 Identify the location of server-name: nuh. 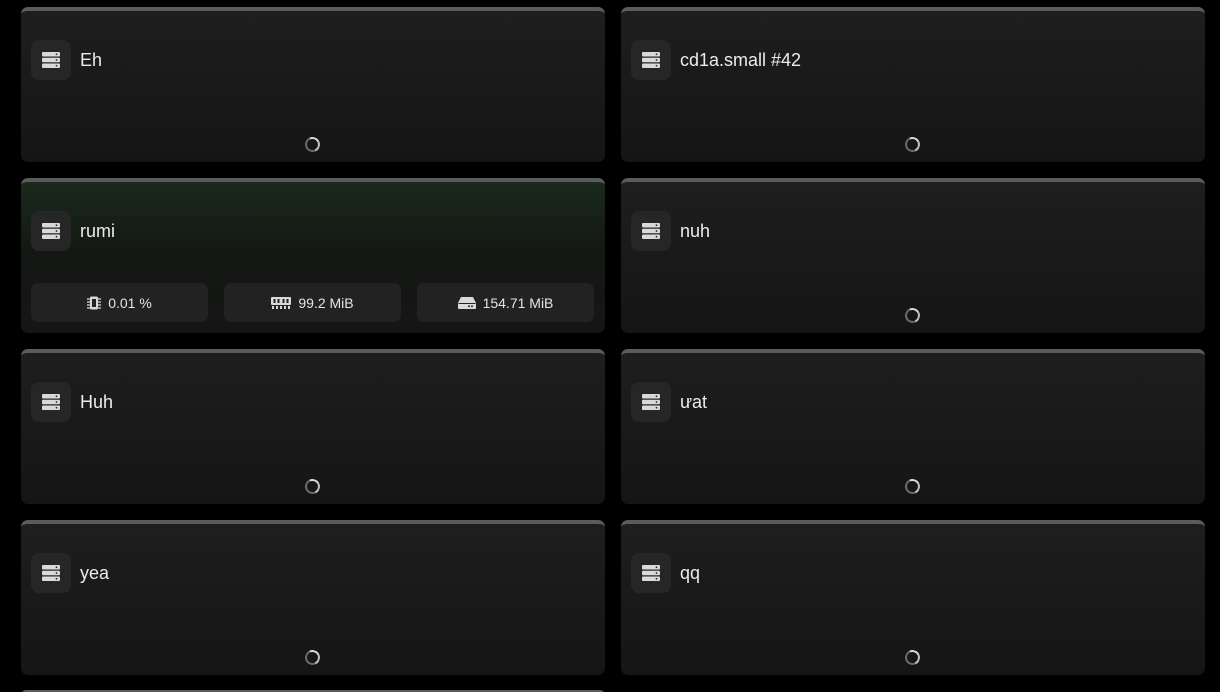
(695, 230).